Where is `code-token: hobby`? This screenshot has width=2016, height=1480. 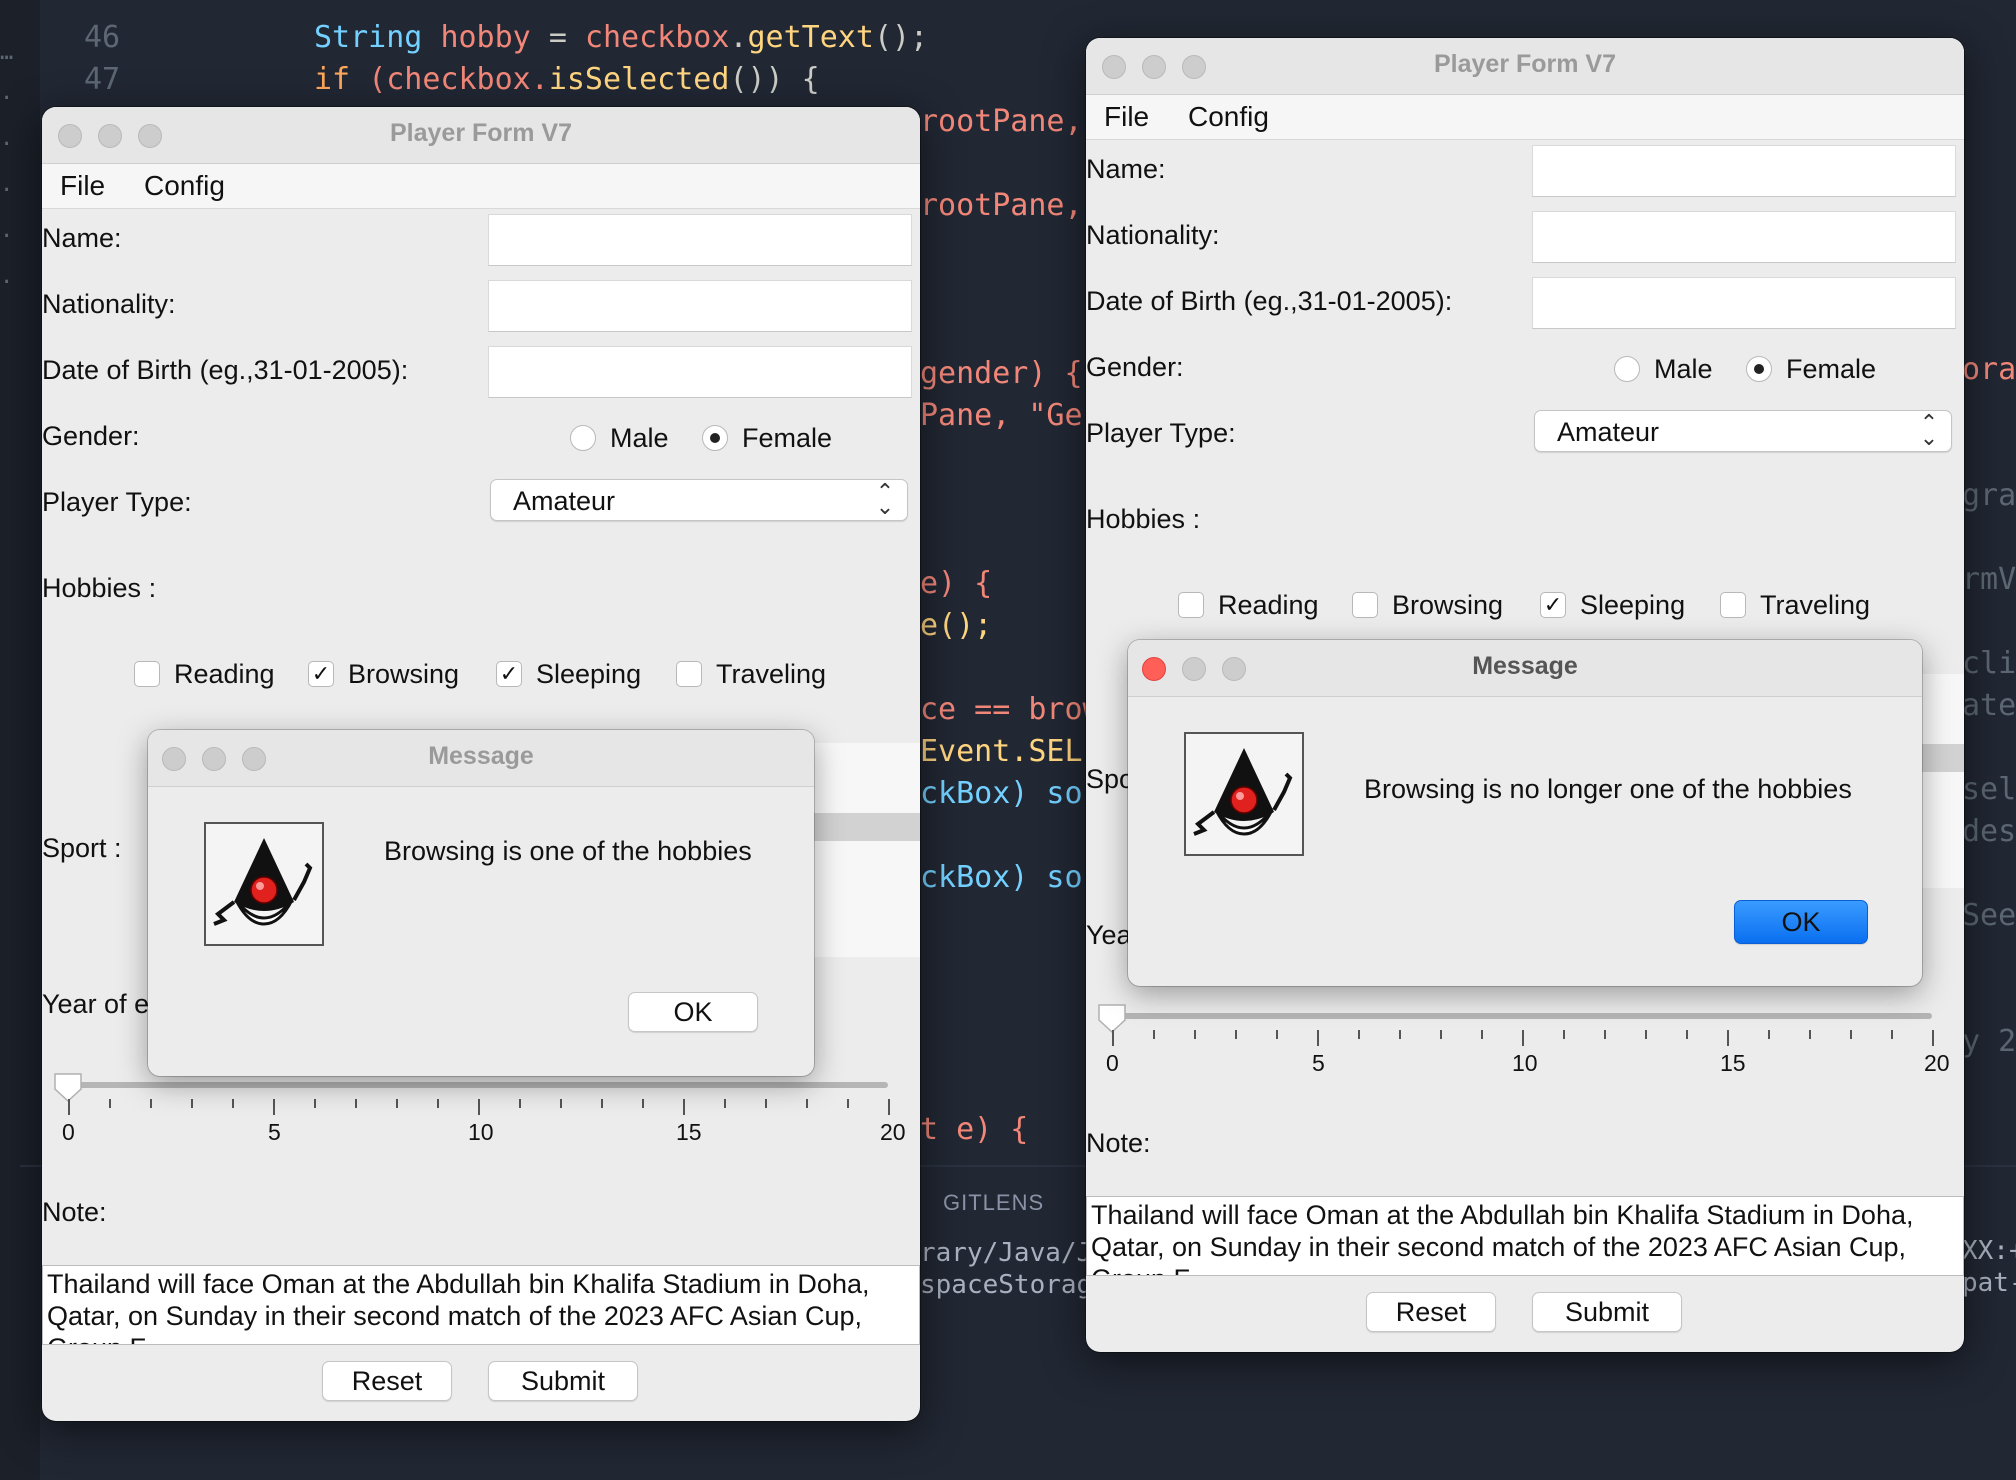 code-token: hobby is located at coordinates (485, 37).